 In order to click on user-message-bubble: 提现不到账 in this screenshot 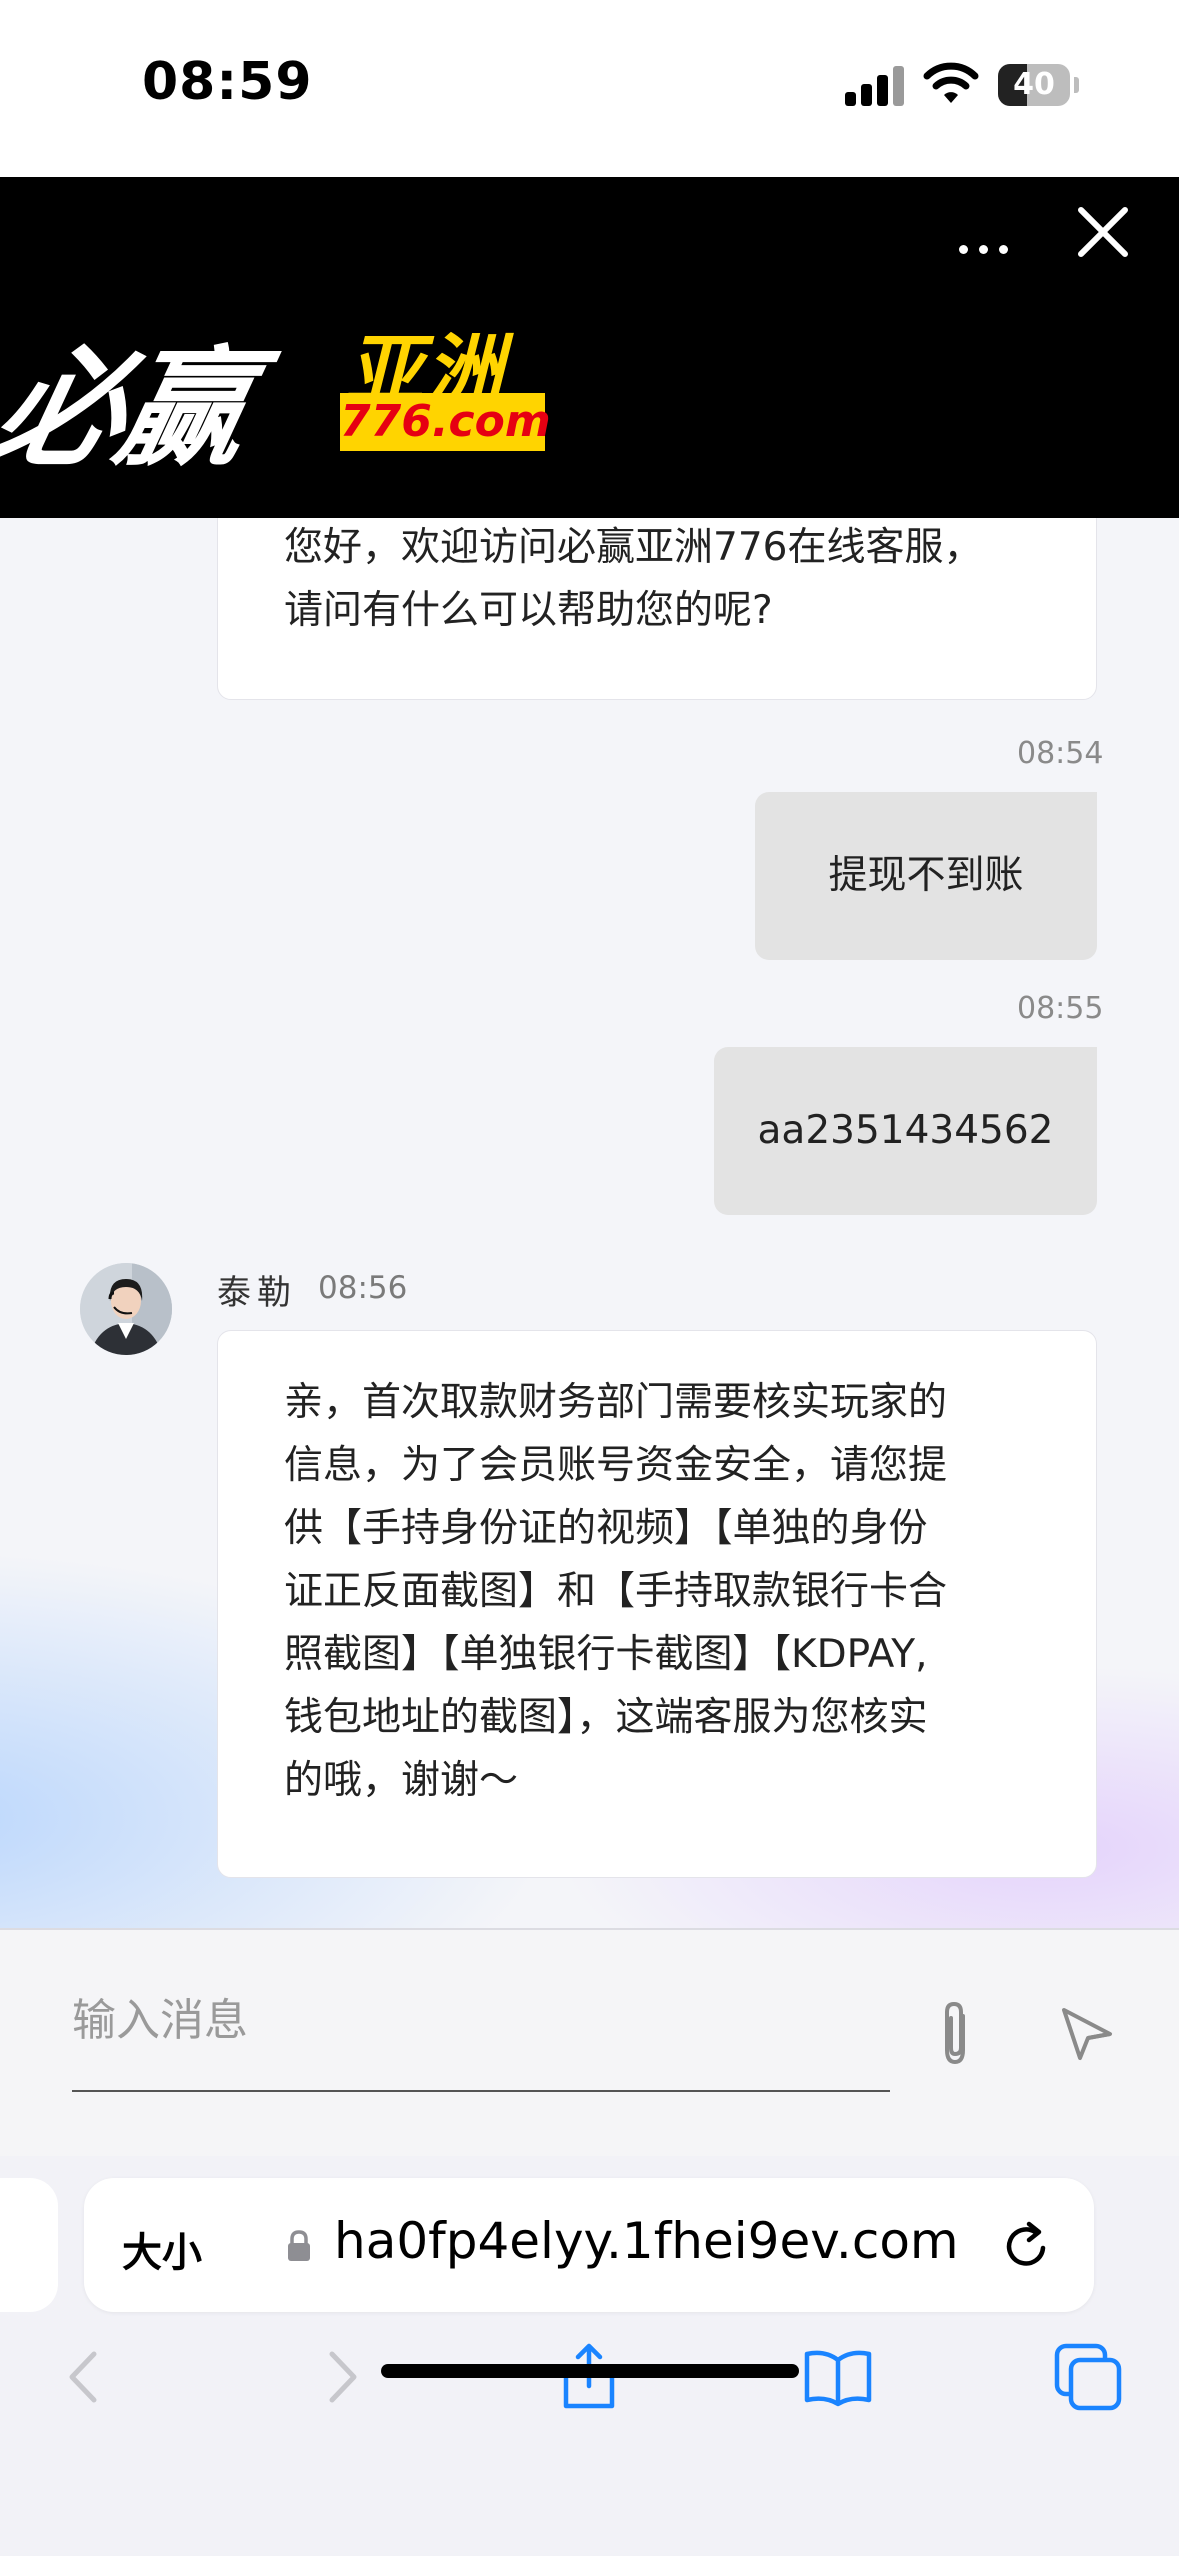, I will do `click(926, 876)`.